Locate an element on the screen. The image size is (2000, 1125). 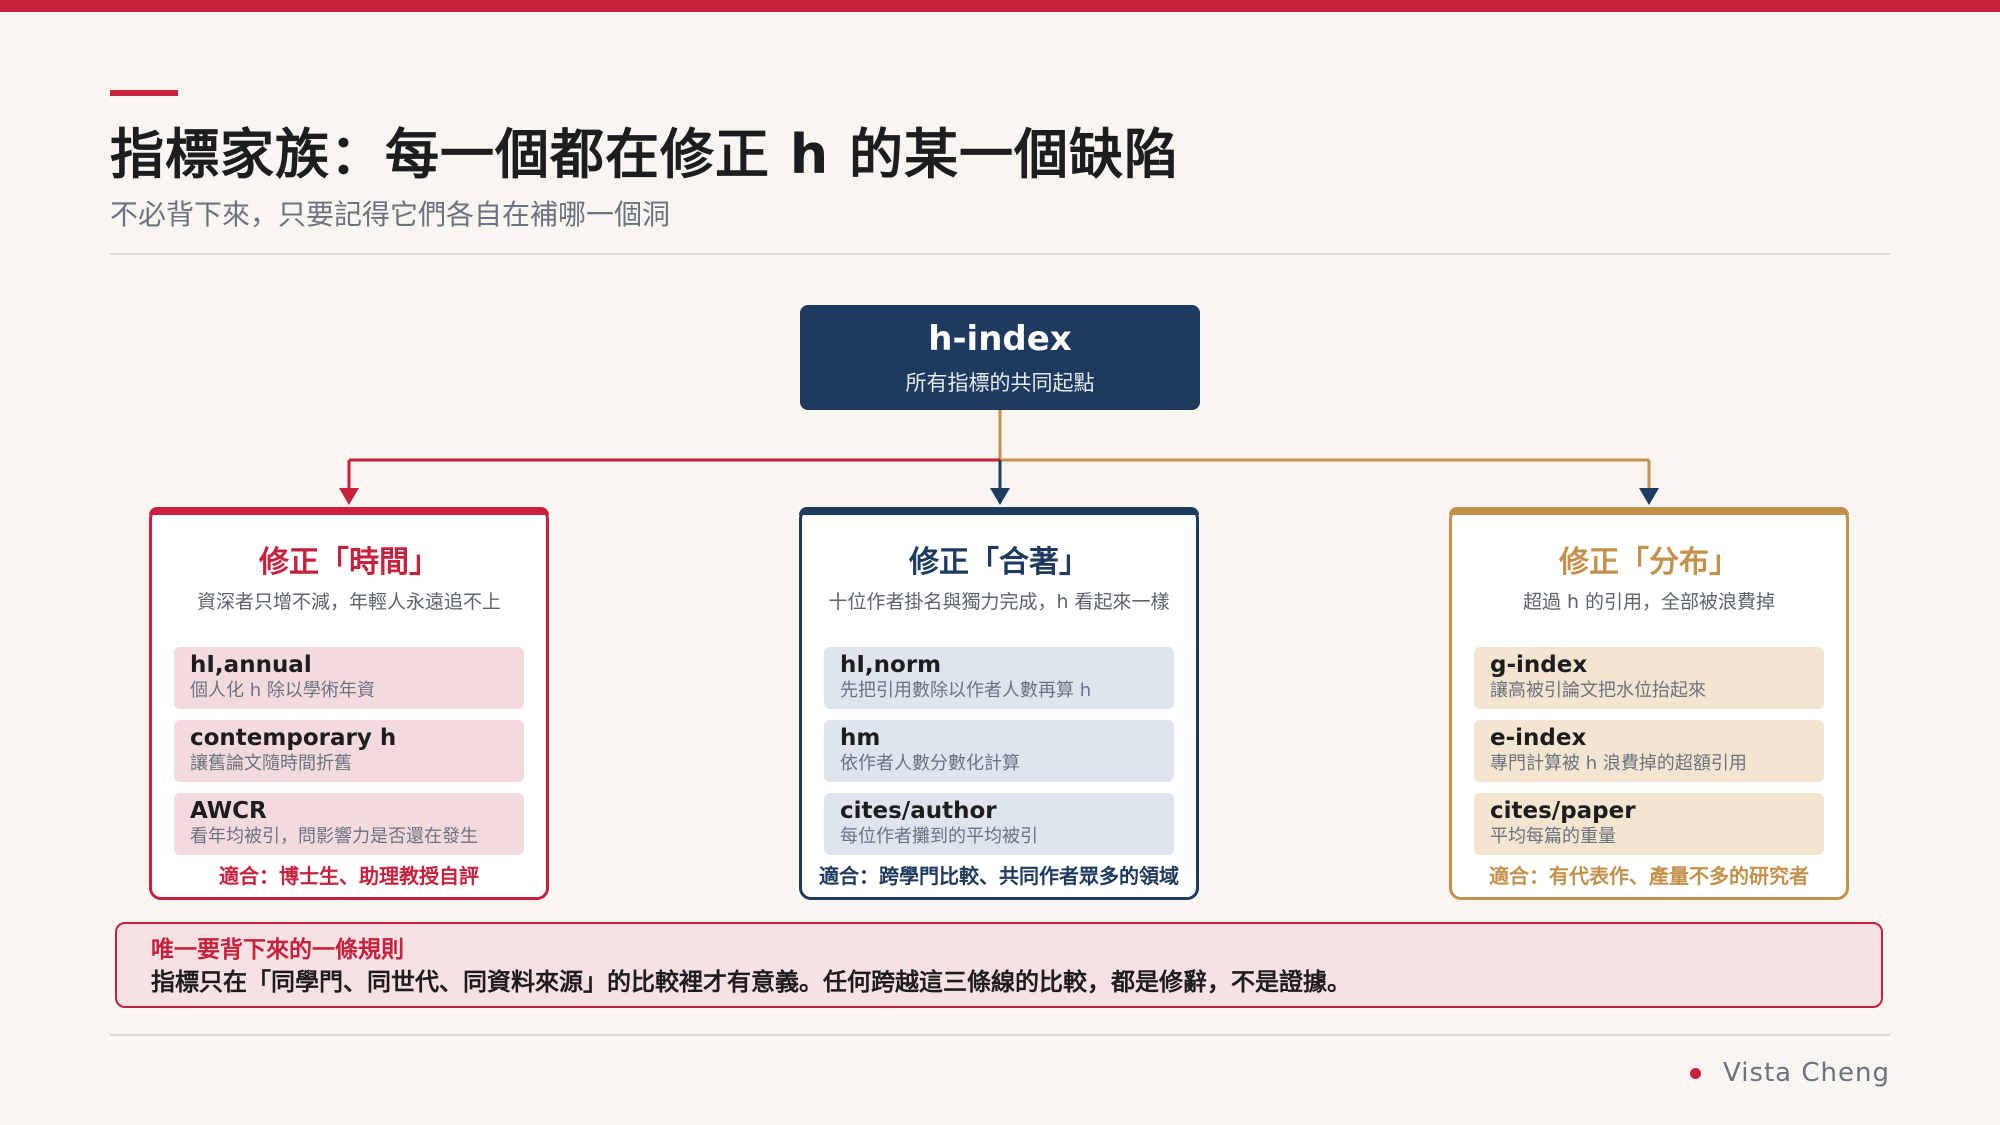
metric-name: contemporary h is located at coordinates (293, 738).